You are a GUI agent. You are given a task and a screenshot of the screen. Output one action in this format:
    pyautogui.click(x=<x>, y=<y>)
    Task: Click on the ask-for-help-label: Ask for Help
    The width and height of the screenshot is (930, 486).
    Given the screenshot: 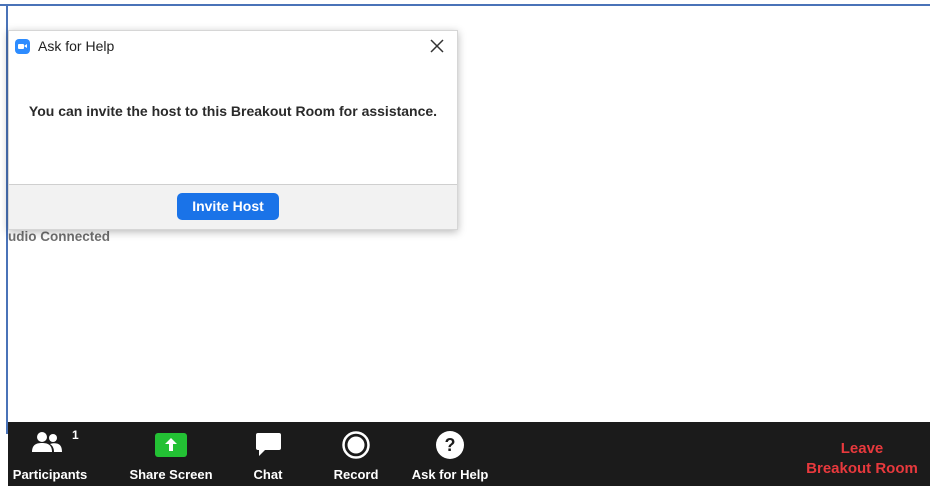 What is the action you would take?
    pyautogui.click(x=450, y=474)
    